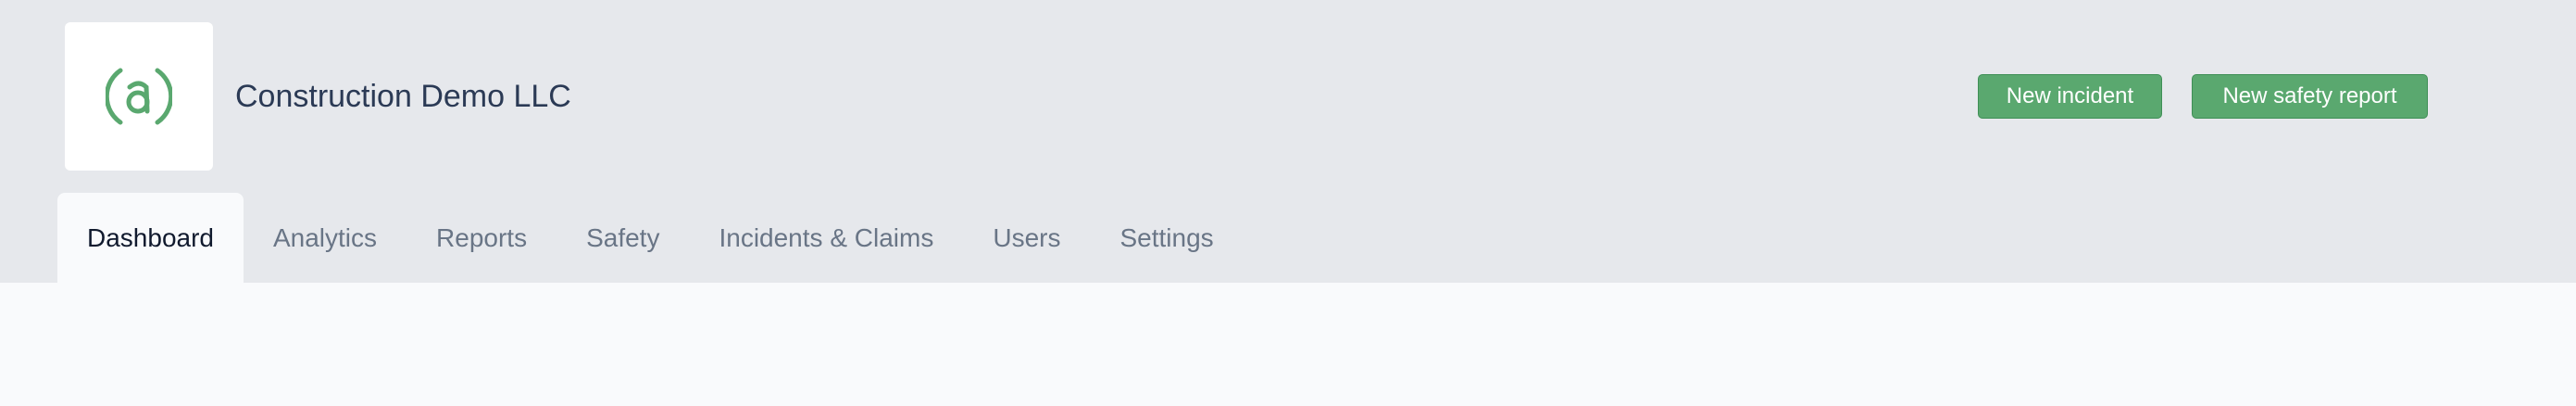 The width and height of the screenshot is (2576, 406). Describe the element at coordinates (2310, 96) in the screenshot. I see `new-safety-report-button: New safety report` at that location.